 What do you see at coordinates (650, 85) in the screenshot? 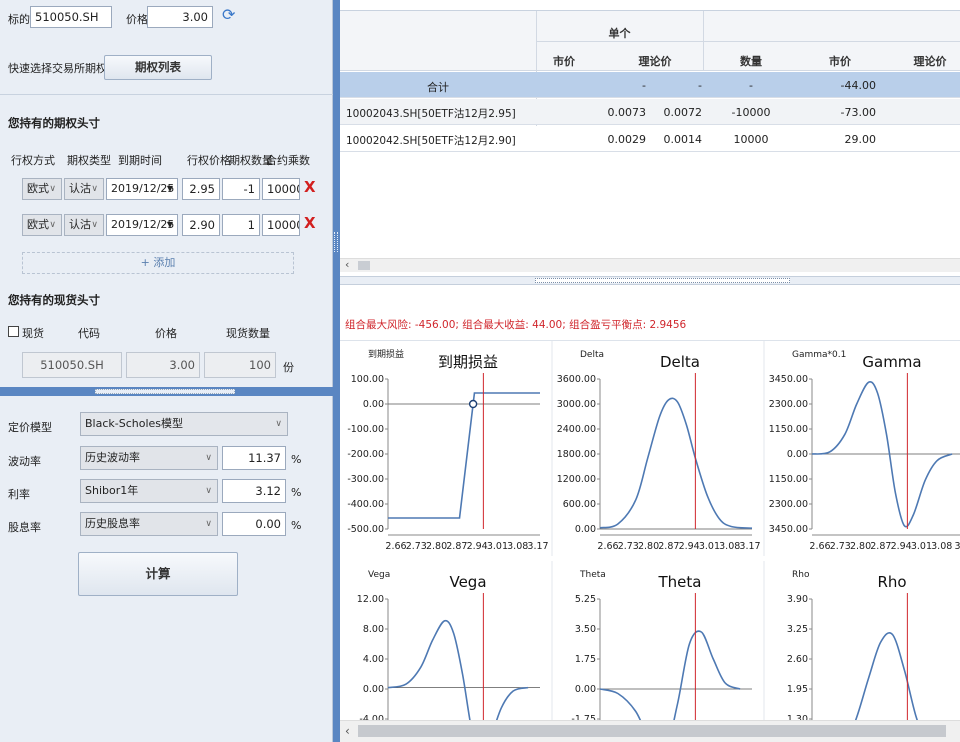
I see `table-row-total: 合计 - - - -44.00` at bounding box center [650, 85].